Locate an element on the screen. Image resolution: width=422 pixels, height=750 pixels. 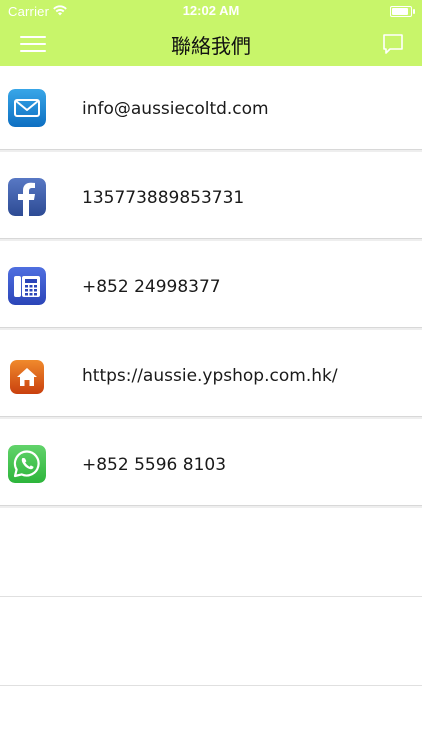
contact-row-email: info@aussiecoltd.com is located at coordinates (211, 108).